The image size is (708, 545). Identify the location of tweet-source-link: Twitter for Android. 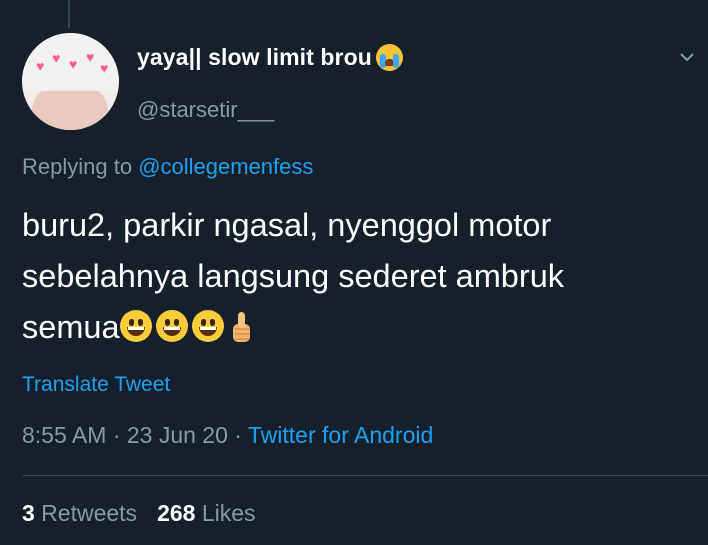
(340, 435).